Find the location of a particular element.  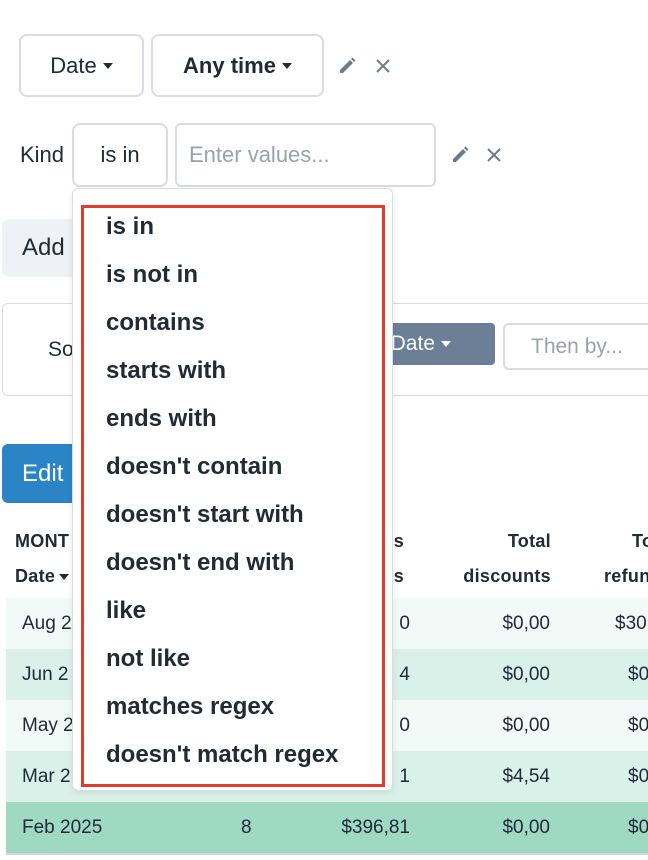

operator-option: is in is located at coordinates (130, 227).